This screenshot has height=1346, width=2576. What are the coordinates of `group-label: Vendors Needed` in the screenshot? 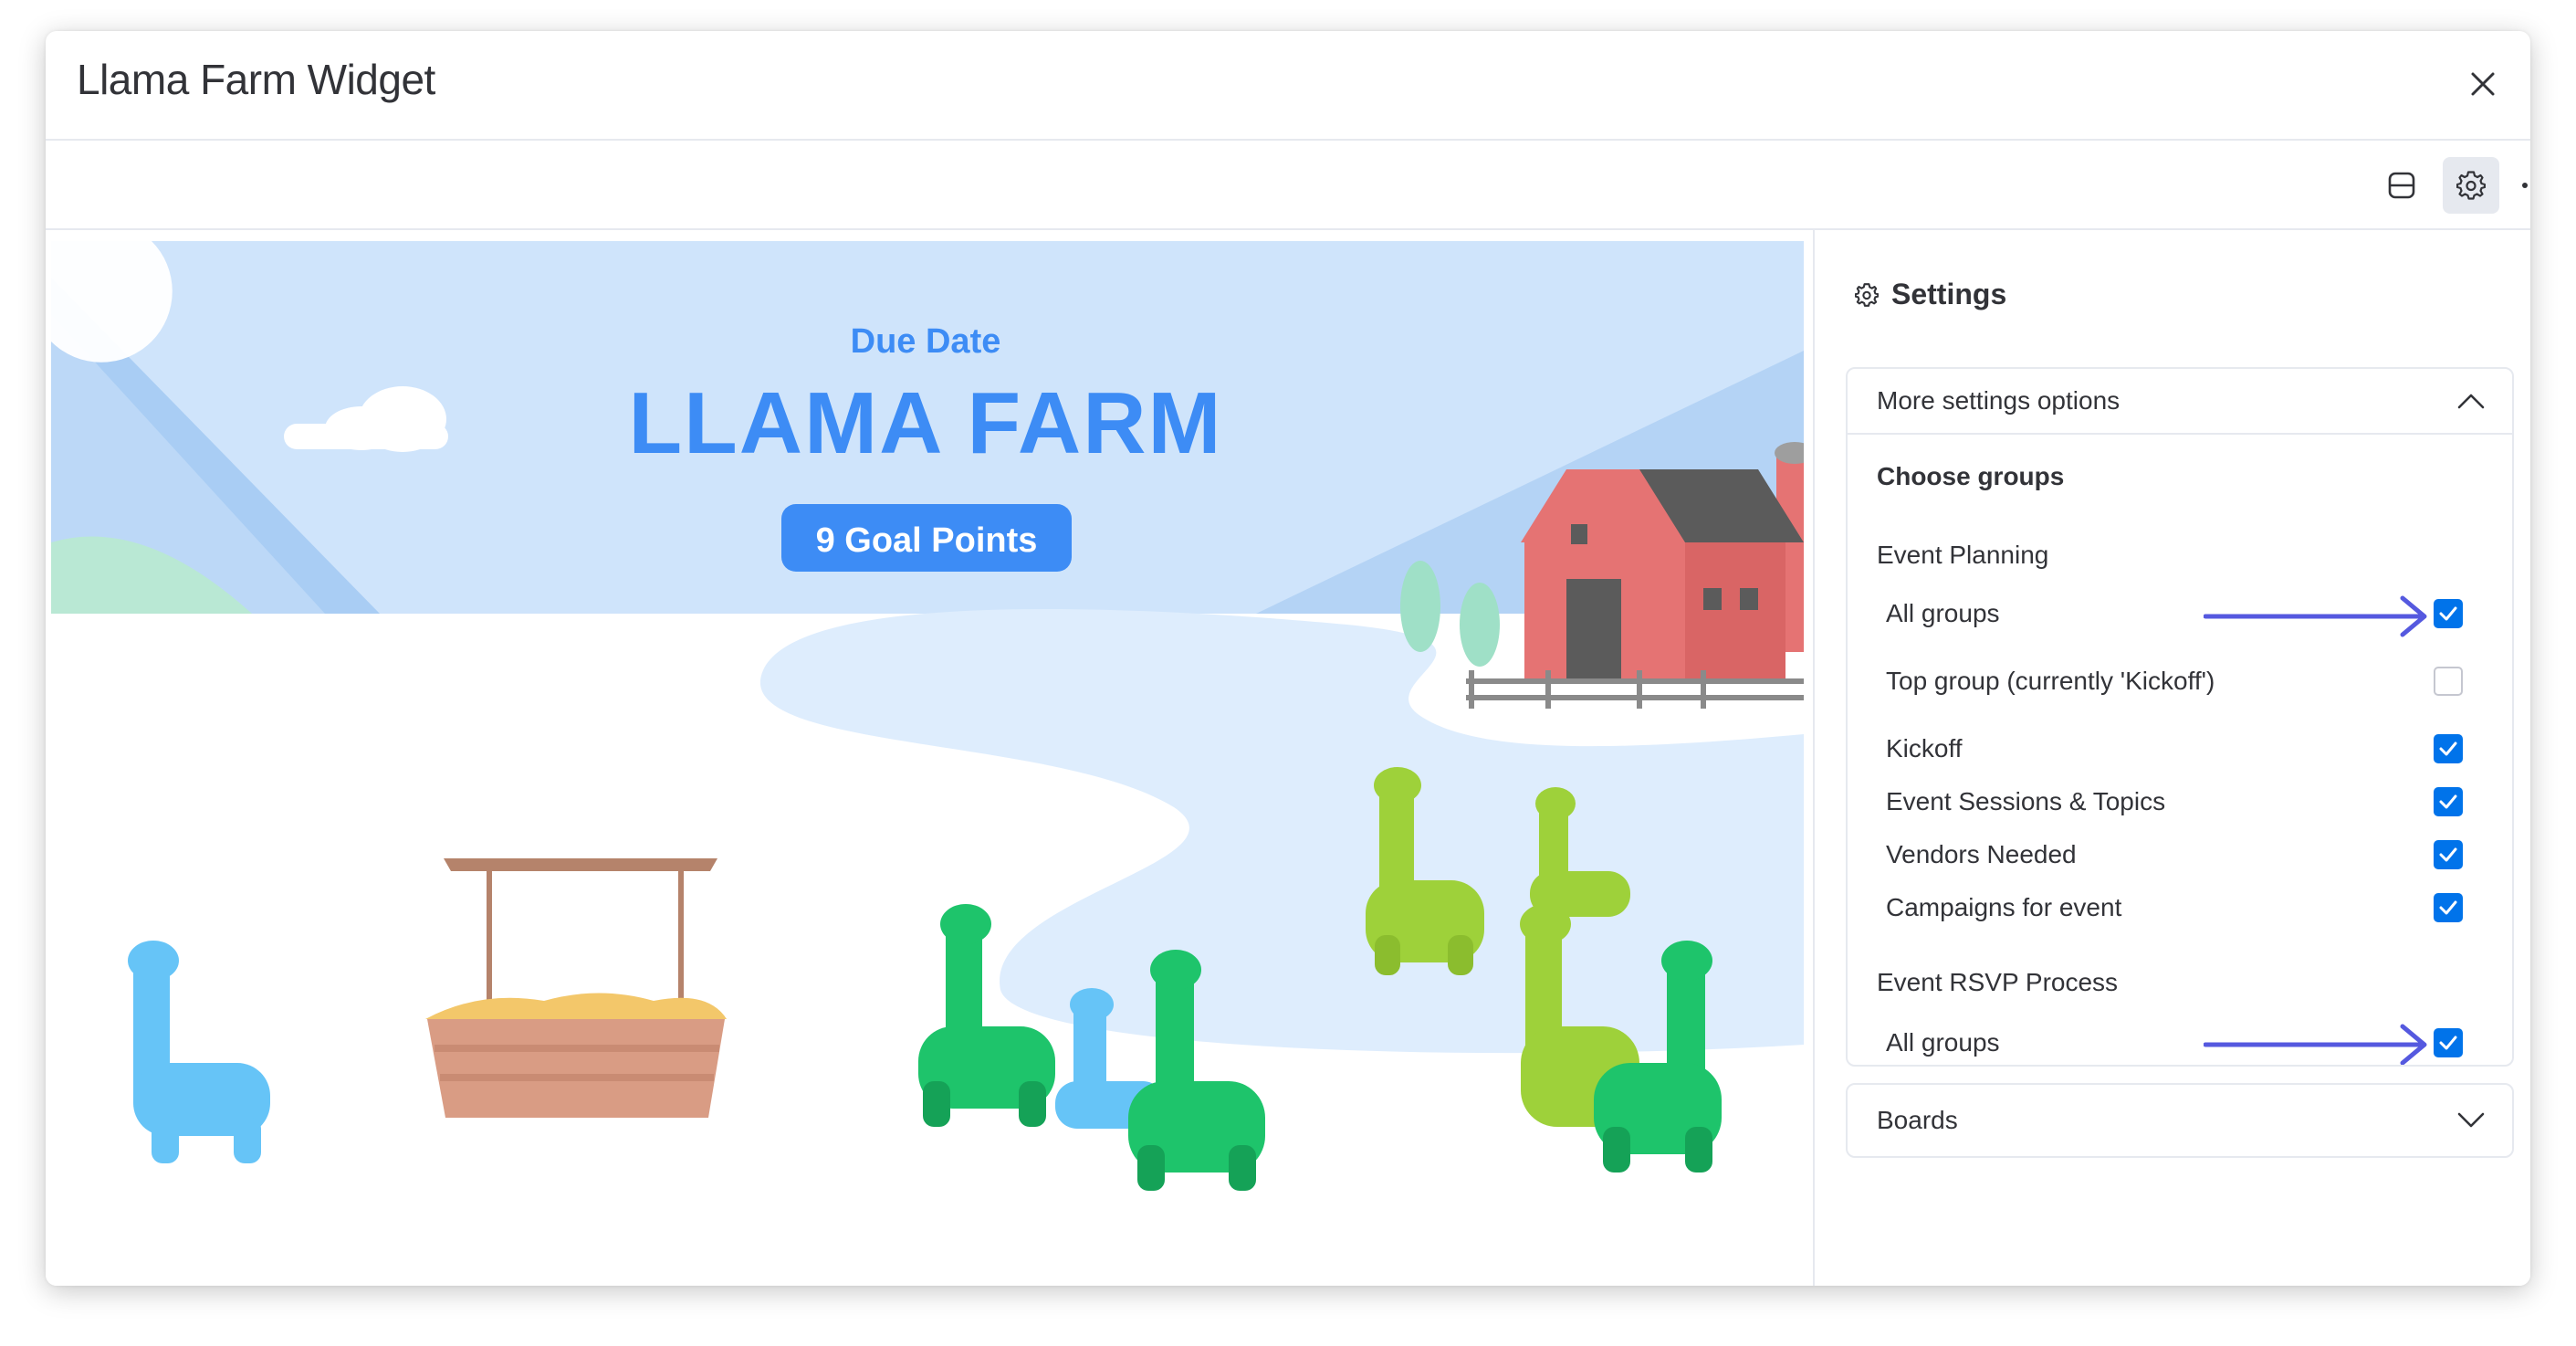 It's located at (1981, 854).